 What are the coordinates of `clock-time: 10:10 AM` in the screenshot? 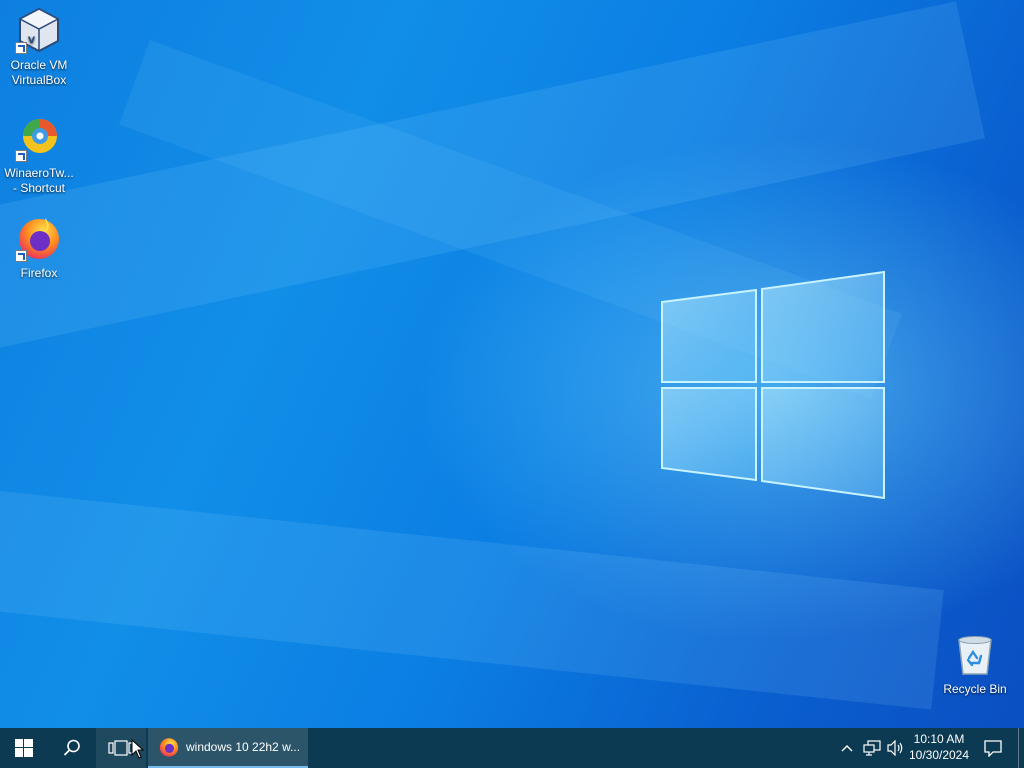 It's located at (939, 739).